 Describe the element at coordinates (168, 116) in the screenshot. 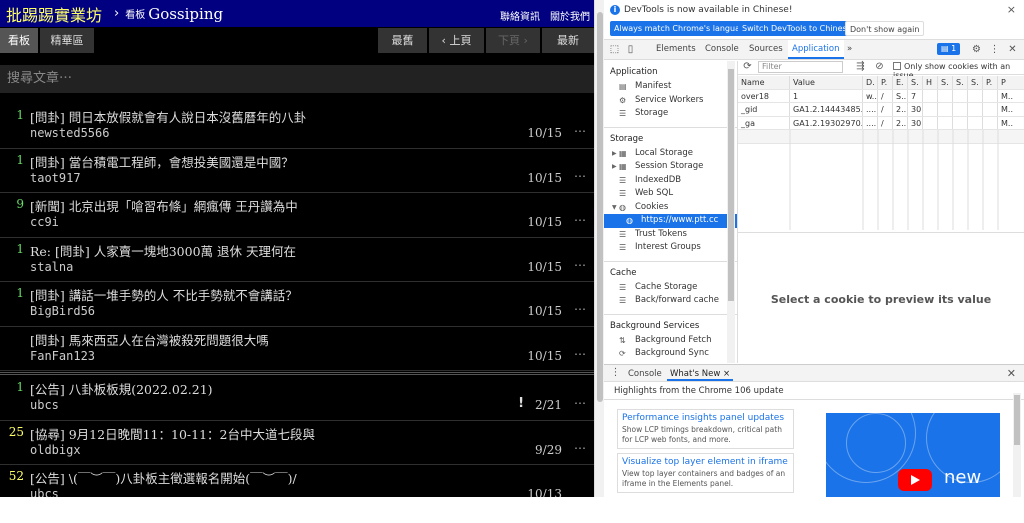

I see `article-title-link: [問卦] 問日本放假就會有人說日本沒舊曆年的八卦` at that location.